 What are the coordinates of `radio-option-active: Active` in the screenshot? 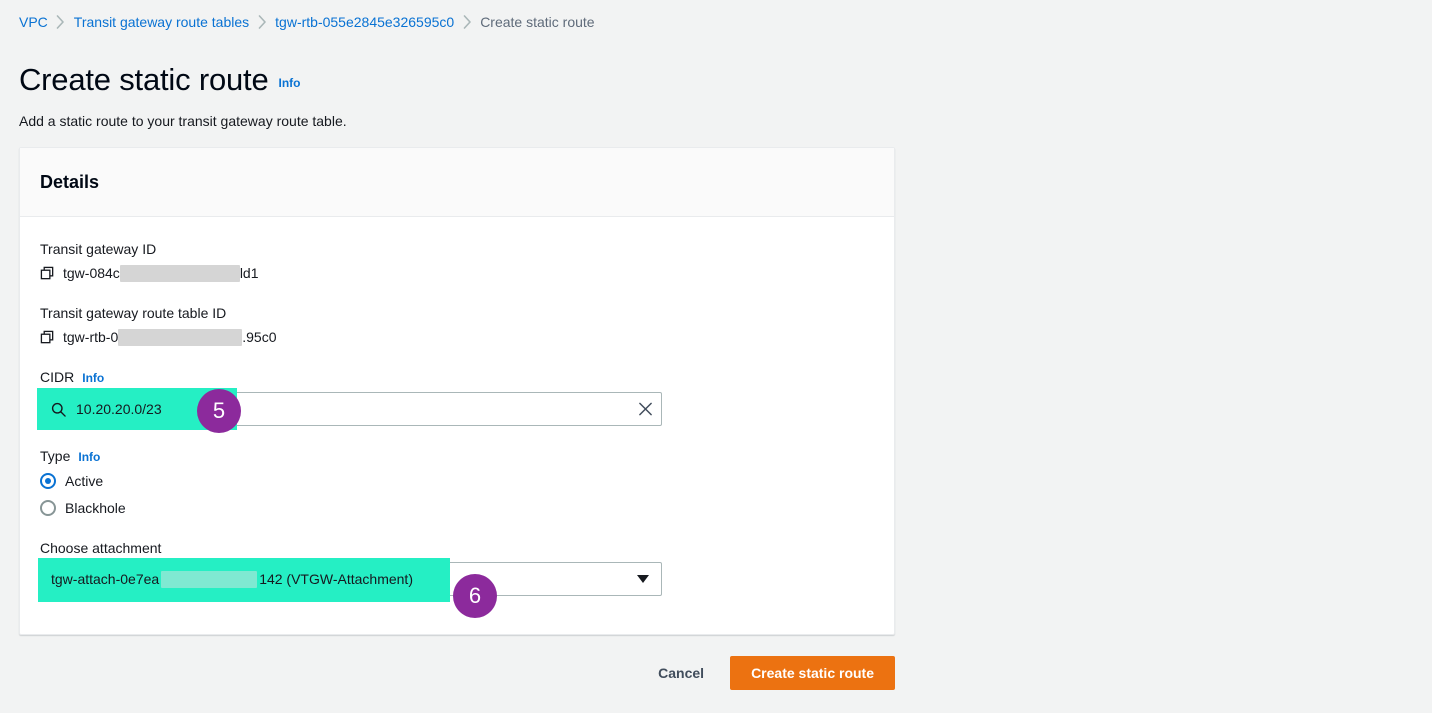 It's located at (457, 481).